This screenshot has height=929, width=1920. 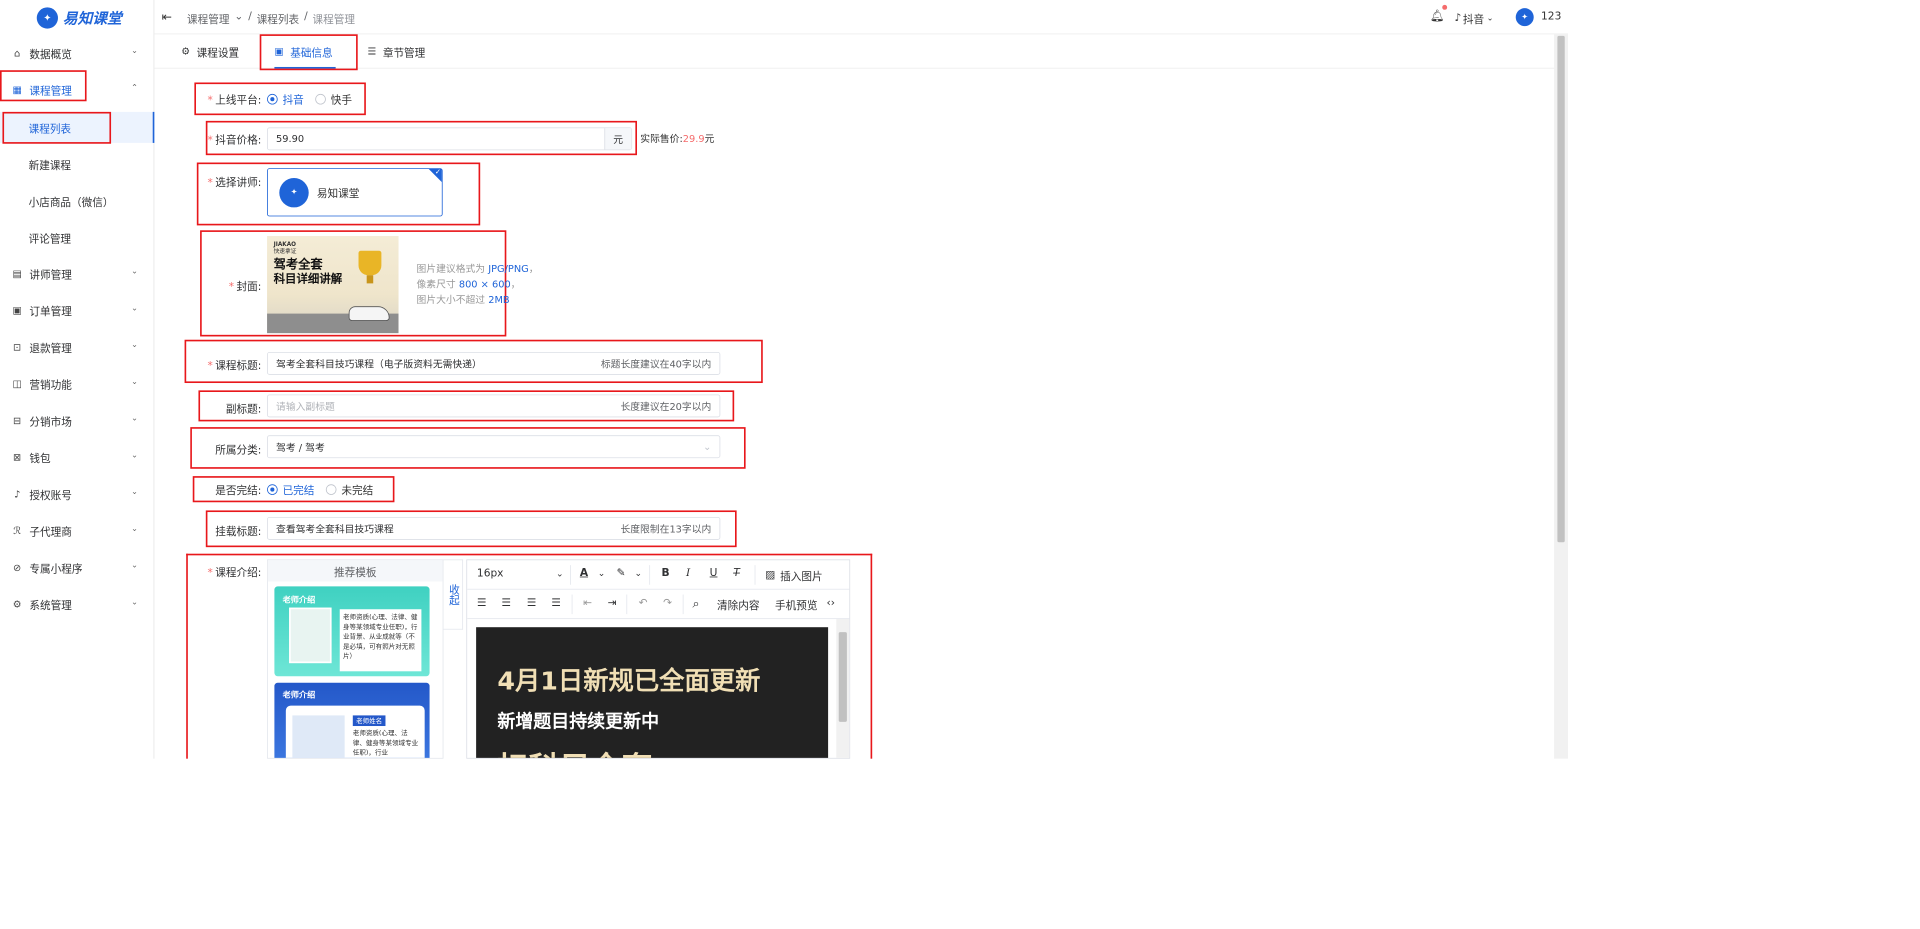 What do you see at coordinates (238, 491) in the screenshot?
I see `finished-label: 是否完结:` at bounding box center [238, 491].